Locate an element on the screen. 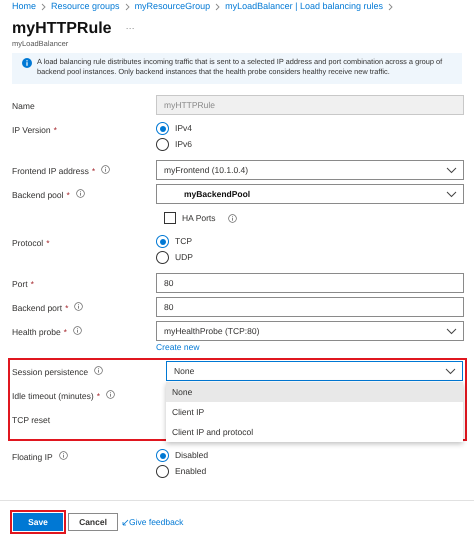 The width and height of the screenshot is (474, 540). dropdown-field: myBackendPool is located at coordinates (310, 194).